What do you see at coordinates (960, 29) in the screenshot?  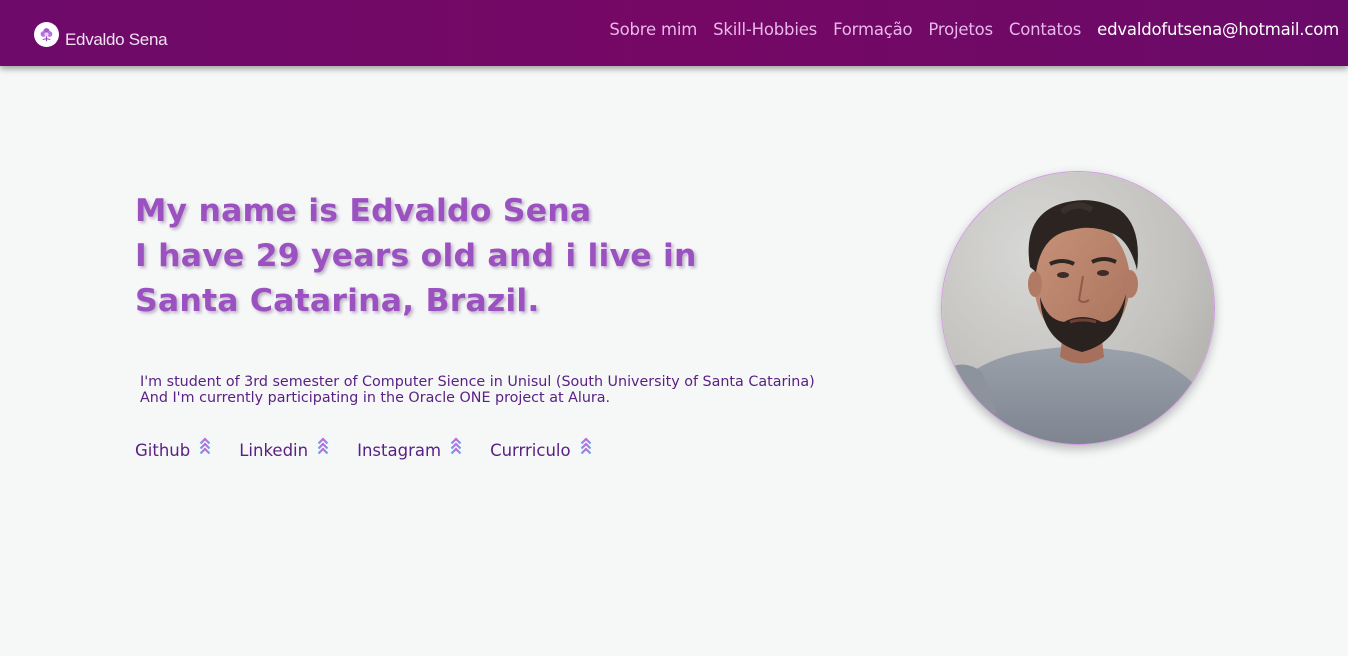 I see `nav-item-projetos: Projetos` at bounding box center [960, 29].